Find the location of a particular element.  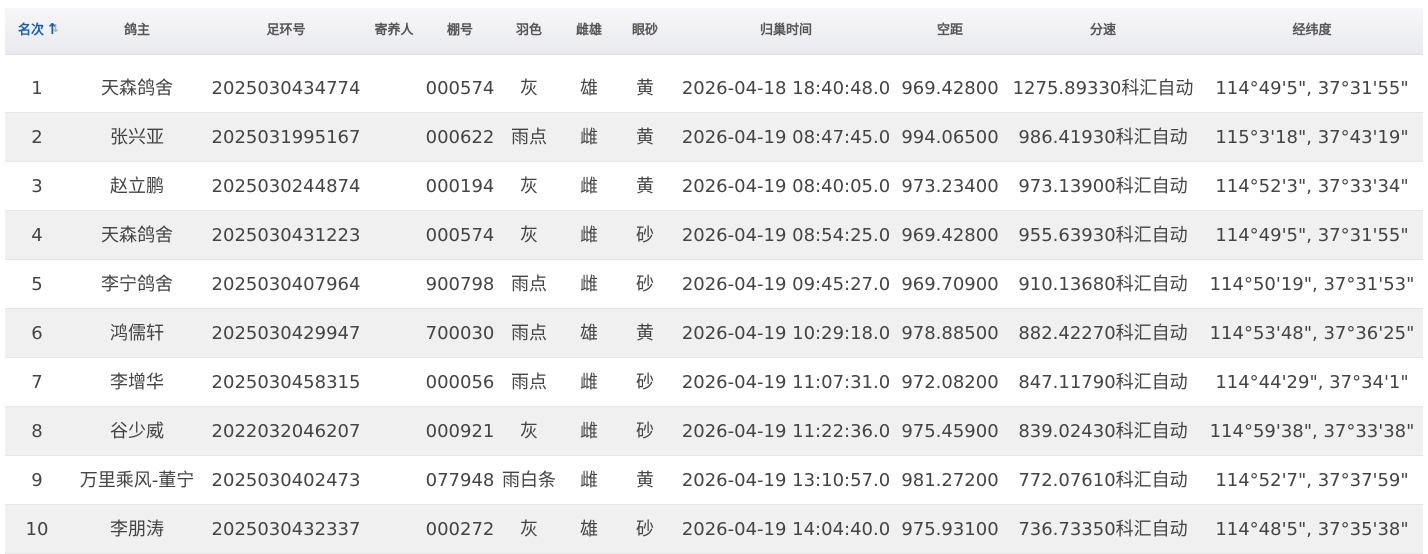

cell-ring: 2025030407964 is located at coordinates (286, 284).